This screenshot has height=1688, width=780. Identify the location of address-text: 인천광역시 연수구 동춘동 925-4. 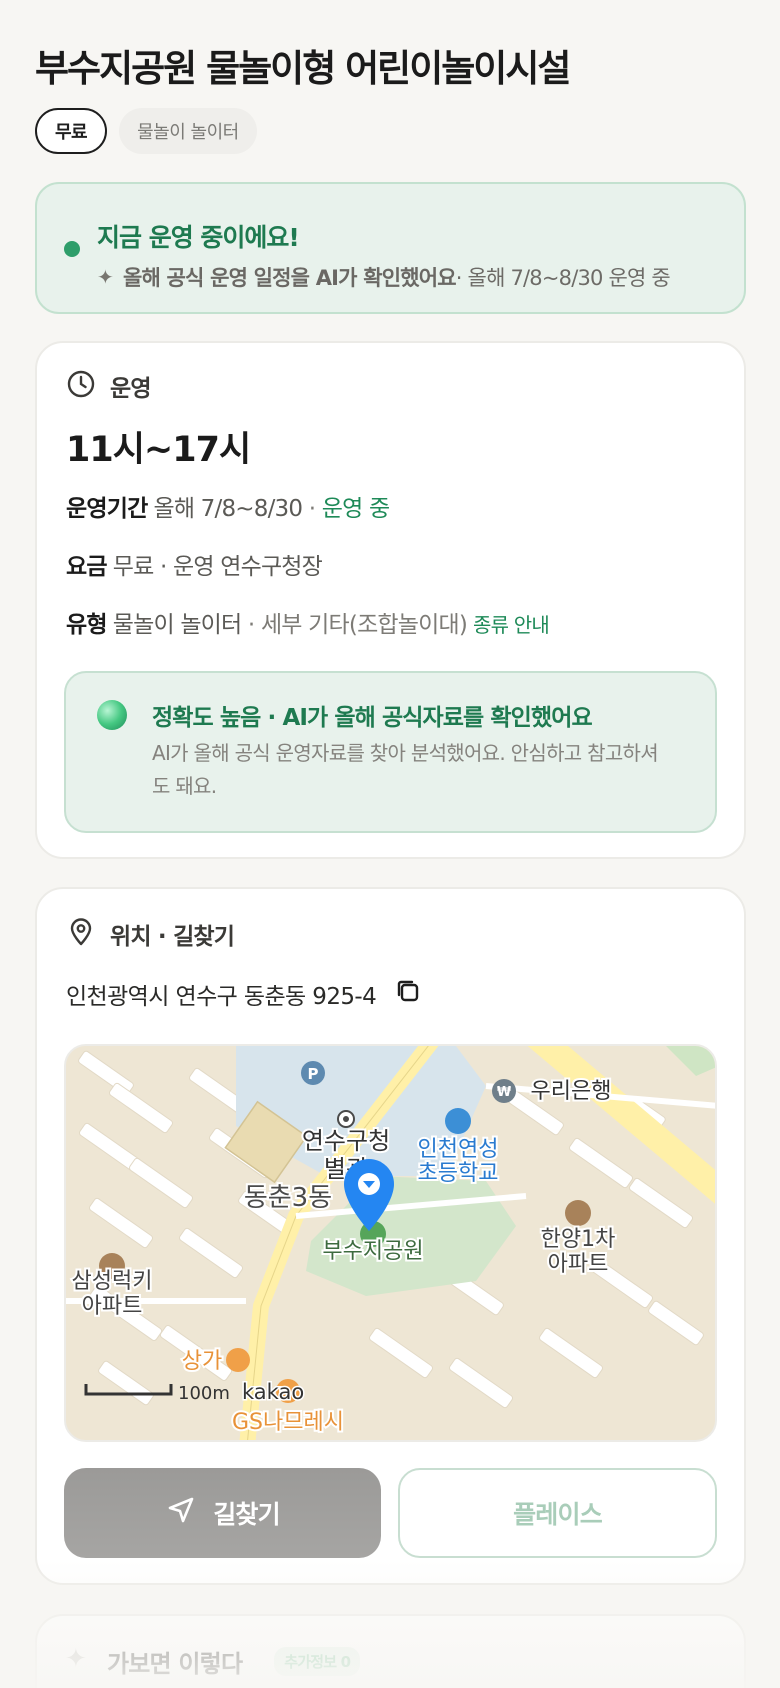
(221, 997).